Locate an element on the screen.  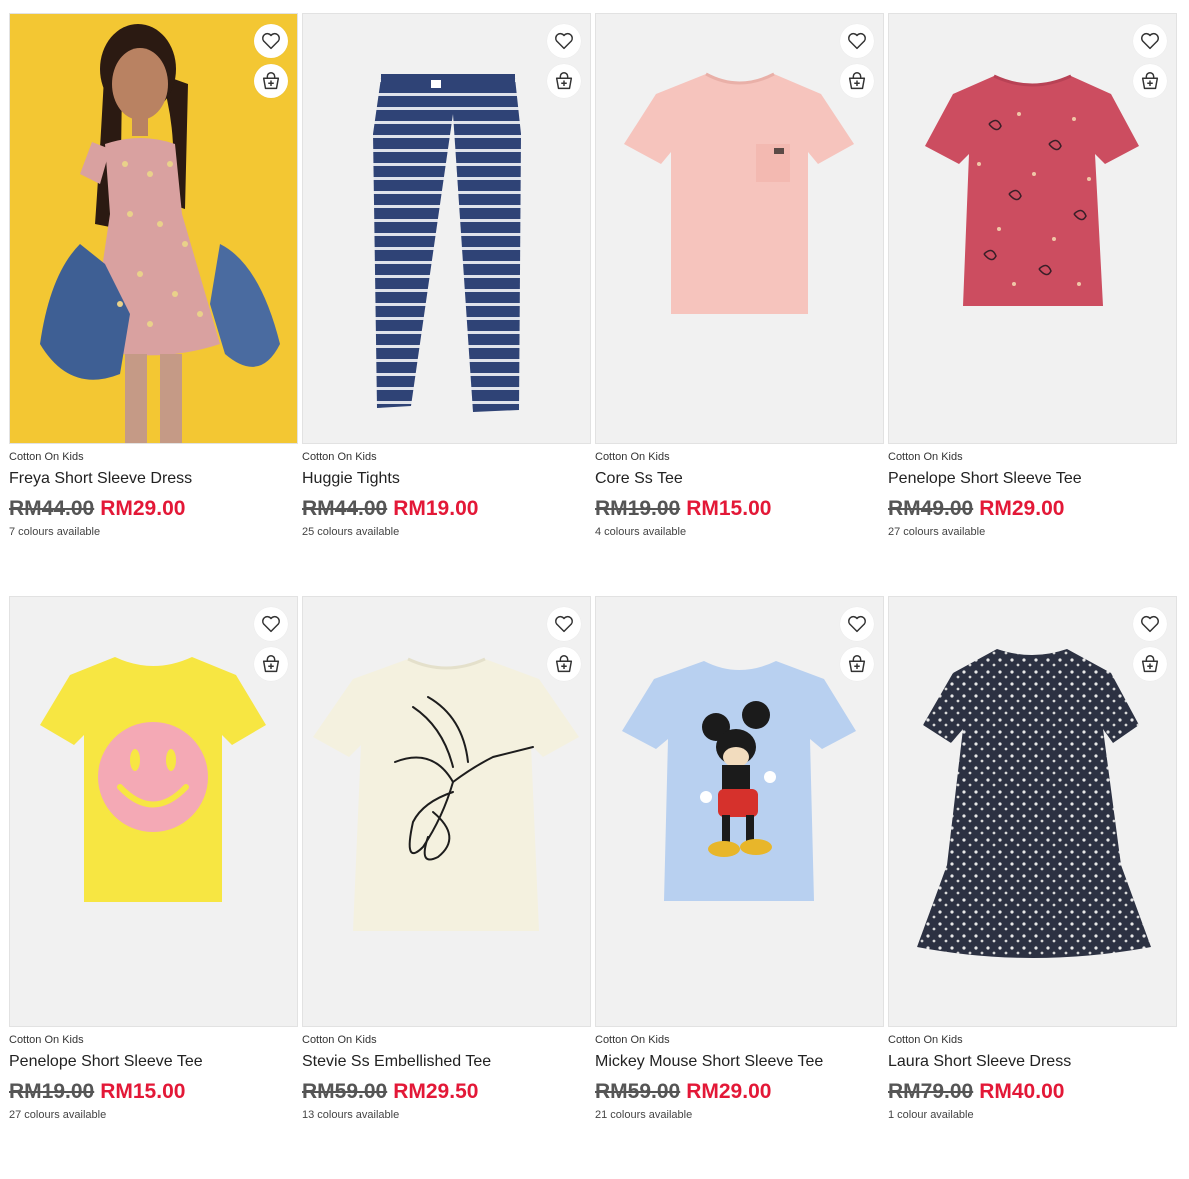
colours-available: 4 colours available is located at coordinates (641, 532).